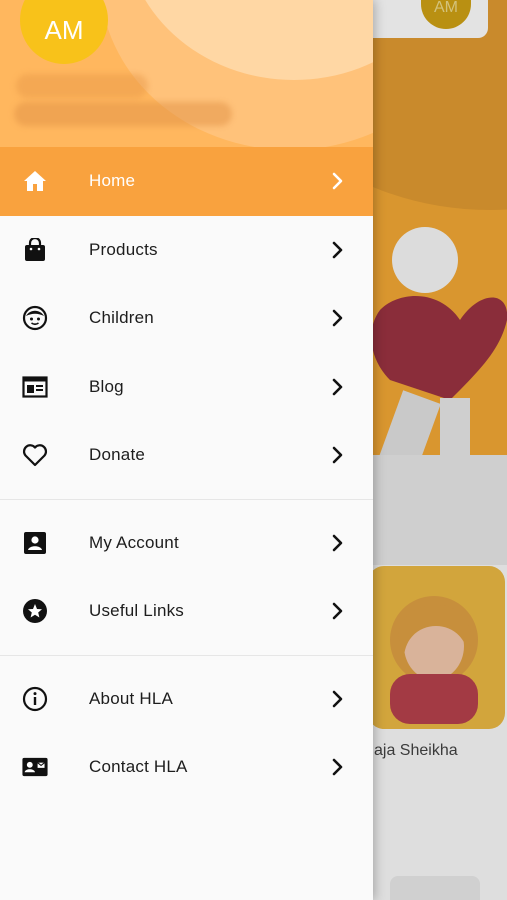 Image resolution: width=507 pixels, height=900 pixels. I want to click on user-name-blurred, so click(82, 86).